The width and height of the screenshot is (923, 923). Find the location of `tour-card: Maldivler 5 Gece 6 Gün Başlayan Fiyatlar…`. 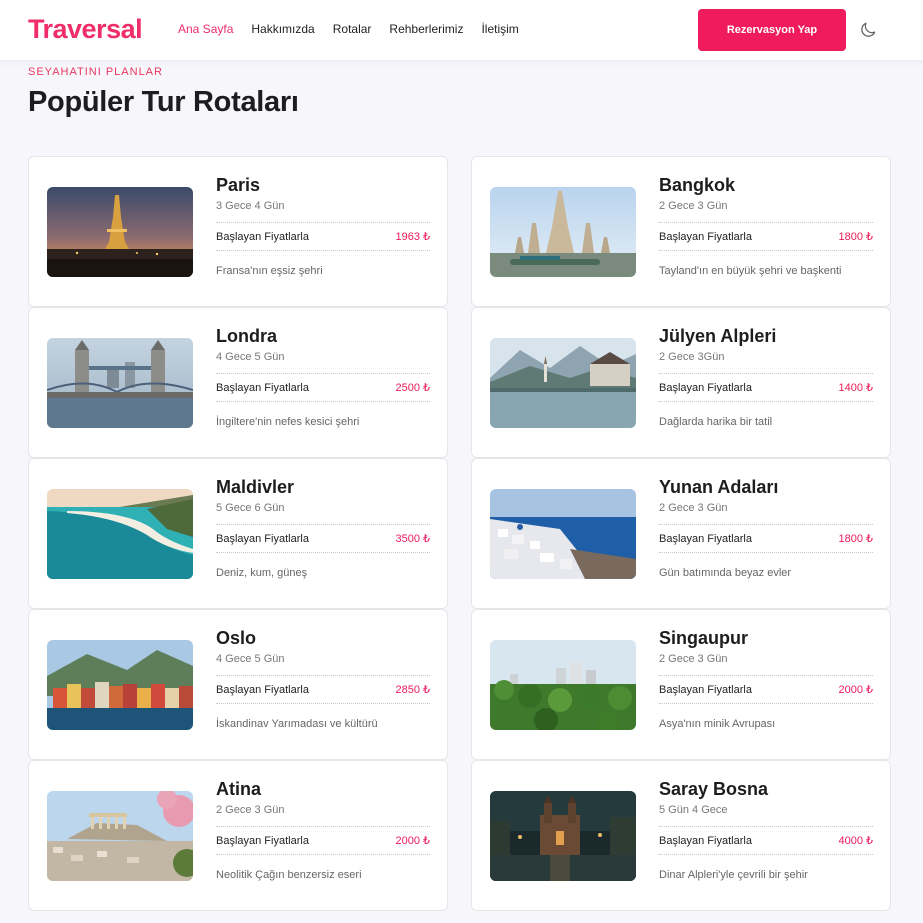

tour-card: Maldivler 5 Gece 6 Gün Başlayan Fiyatlar… is located at coordinates (238, 533).